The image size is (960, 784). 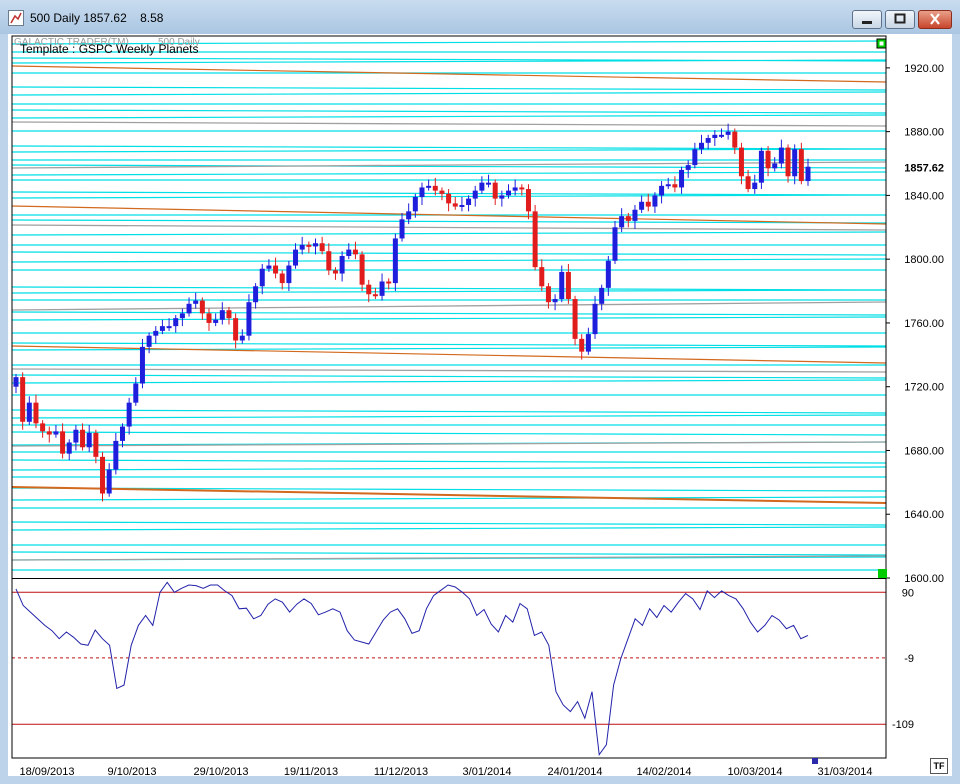 I want to click on x-tick-label: 11/12/2013, so click(x=401, y=772).